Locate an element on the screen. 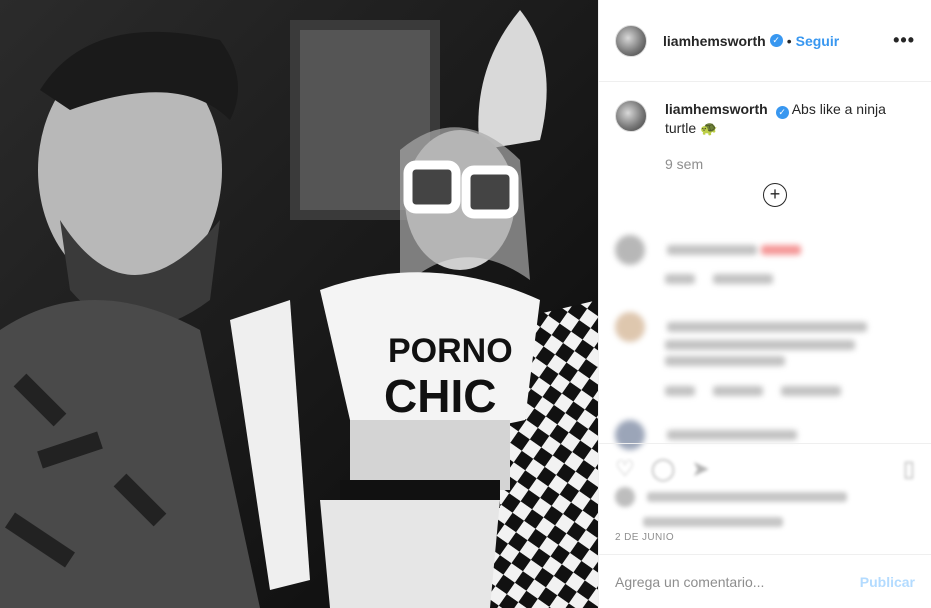 The width and height of the screenshot is (931, 608). photo-shirt-text-2: CHIC is located at coordinates (440, 396).